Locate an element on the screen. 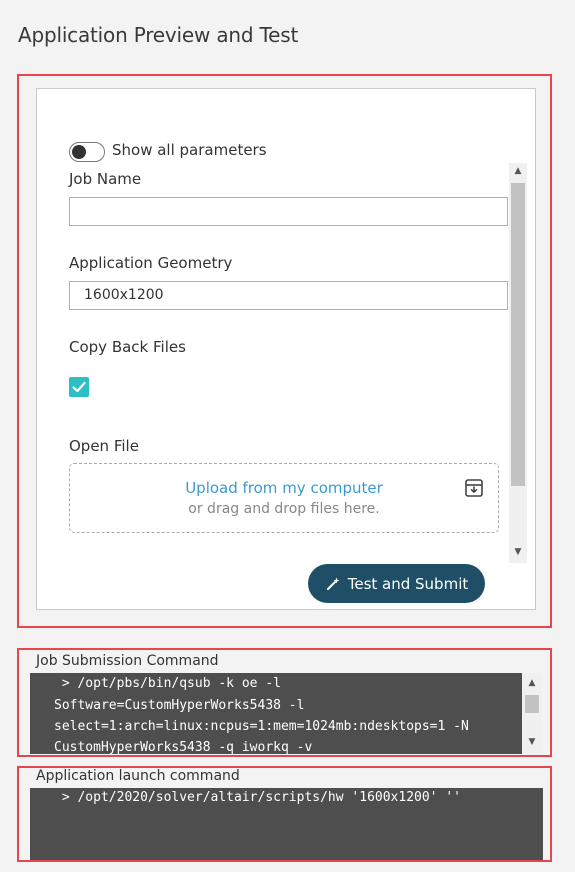 Image resolution: width=575 pixels, height=872 pixels. page-title: Application Preview and Test is located at coordinates (158, 35).